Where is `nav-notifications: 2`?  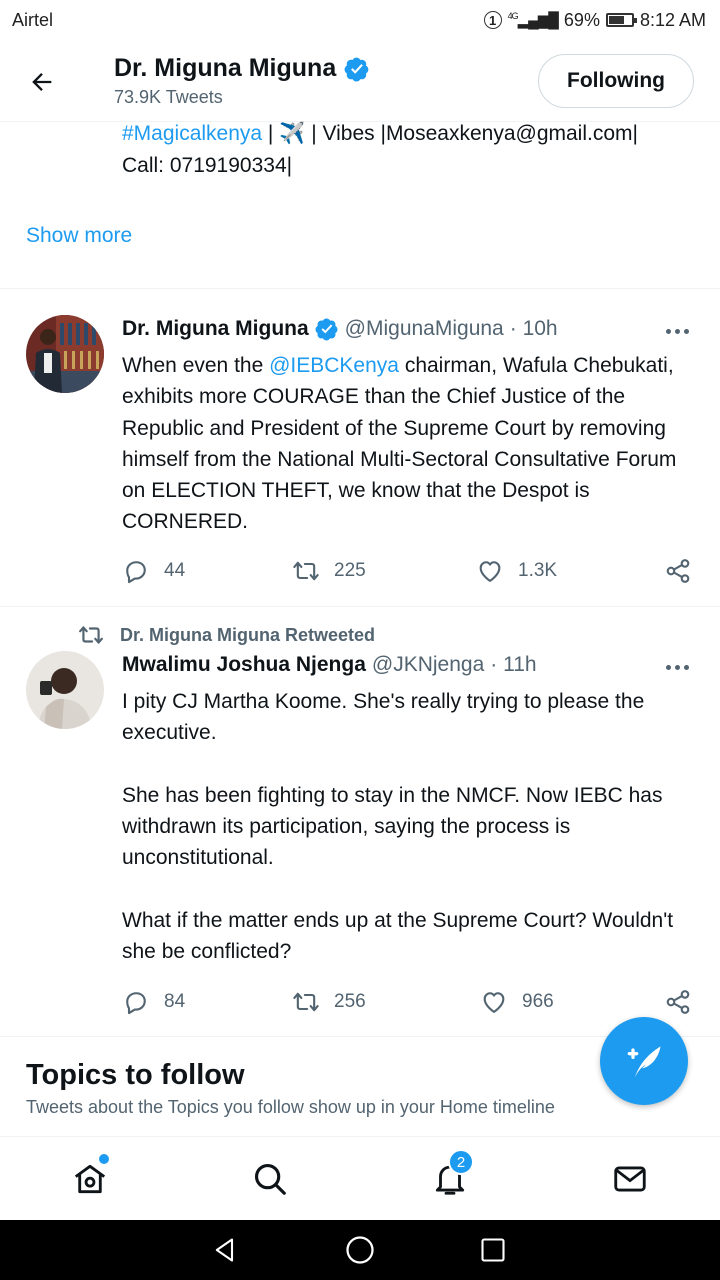
nav-notifications: 2 is located at coordinates (452, 1174).